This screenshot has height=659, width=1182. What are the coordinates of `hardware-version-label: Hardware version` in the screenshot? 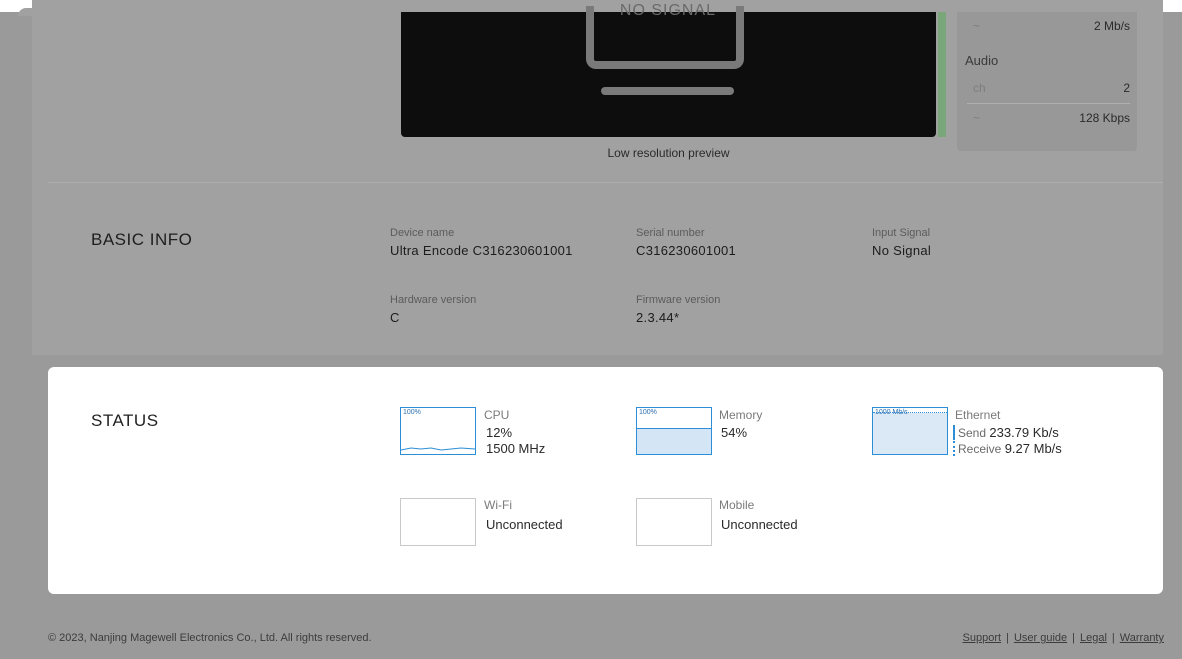 It's located at (433, 300).